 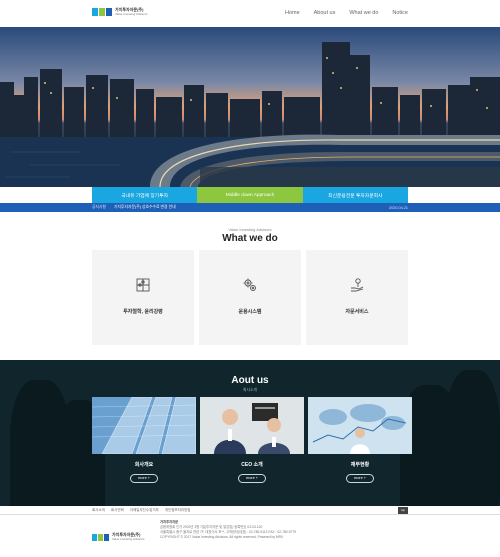 What do you see at coordinates (398, 207) in the screenshot?
I see `notice-date: 2020.04.21` at bounding box center [398, 207].